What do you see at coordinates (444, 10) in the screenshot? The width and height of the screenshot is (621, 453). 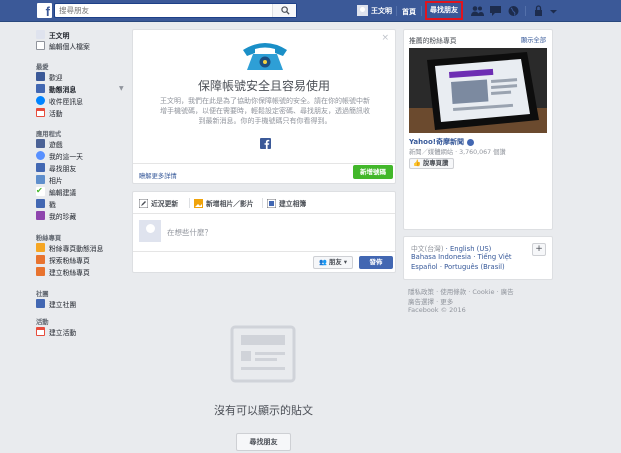 I see `nav-find-friends-link: 尋找朋友` at bounding box center [444, 10].